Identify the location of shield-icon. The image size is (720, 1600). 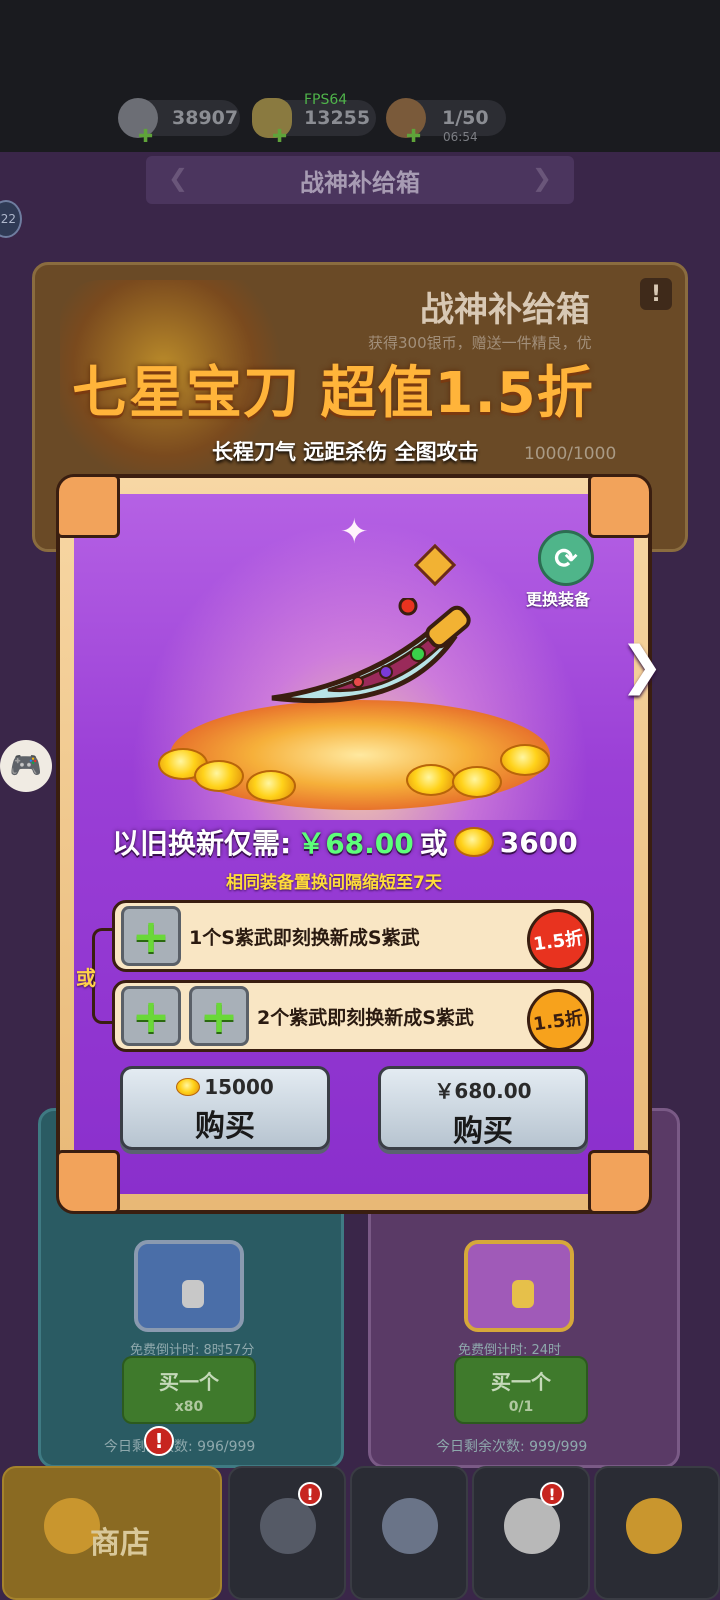
(410, 1526).